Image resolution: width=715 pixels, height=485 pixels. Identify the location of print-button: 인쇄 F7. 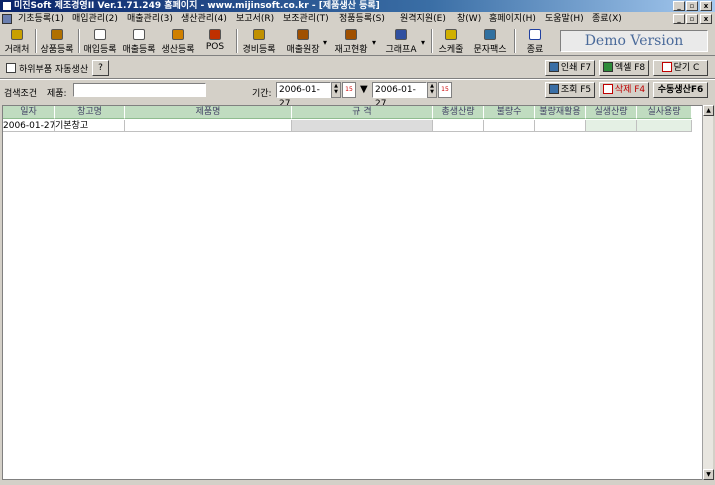
(570, 68).